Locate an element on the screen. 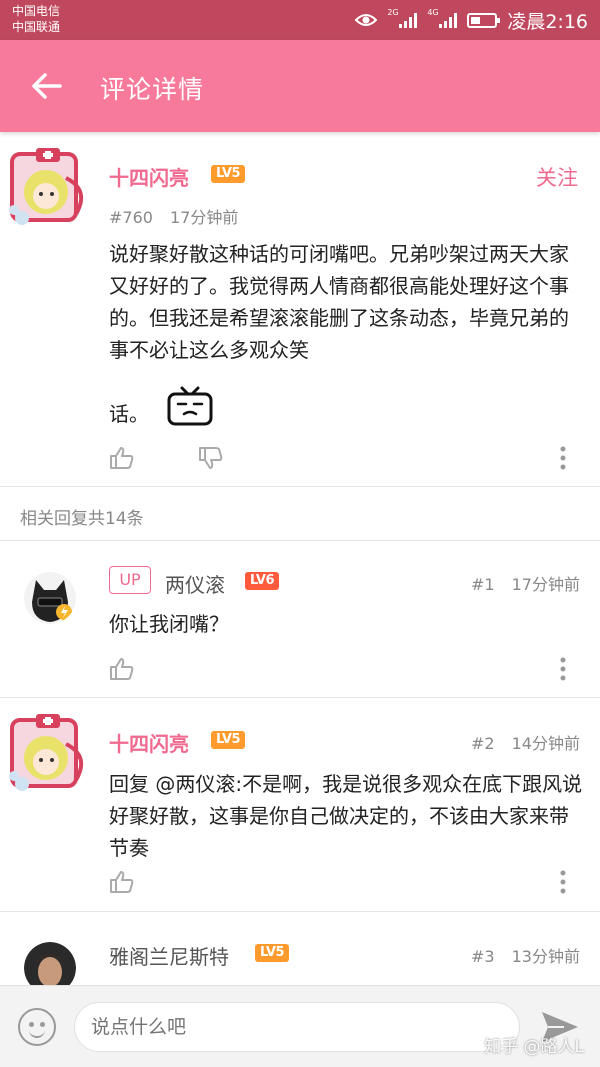 The image size is (600, 1067). eye-icon is located at coordinates (366, 20).